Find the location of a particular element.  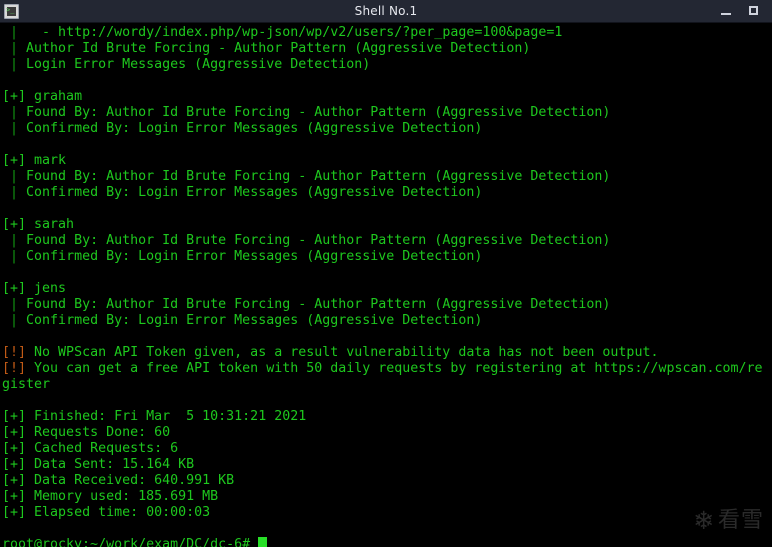

terminal-line: [+] mark is located at coordinates (387, 161).